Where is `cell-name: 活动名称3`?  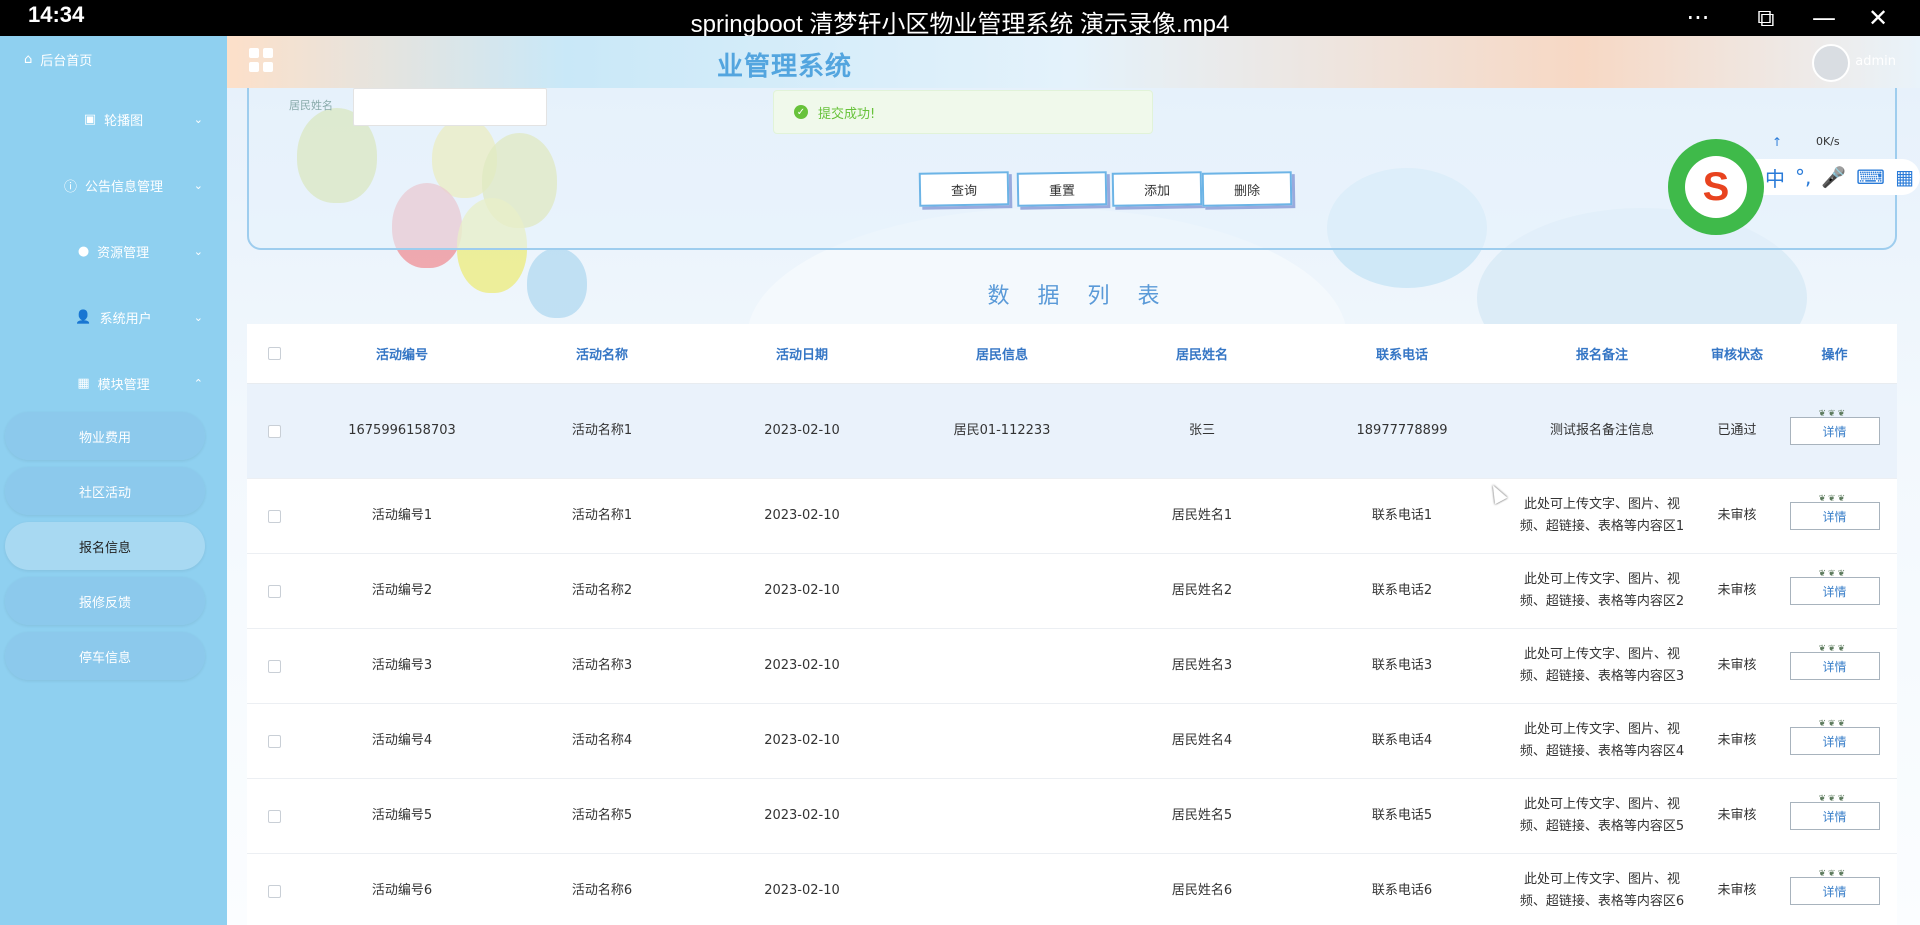
cell-name: 活动名称3 is located at coordinates (602, 665).